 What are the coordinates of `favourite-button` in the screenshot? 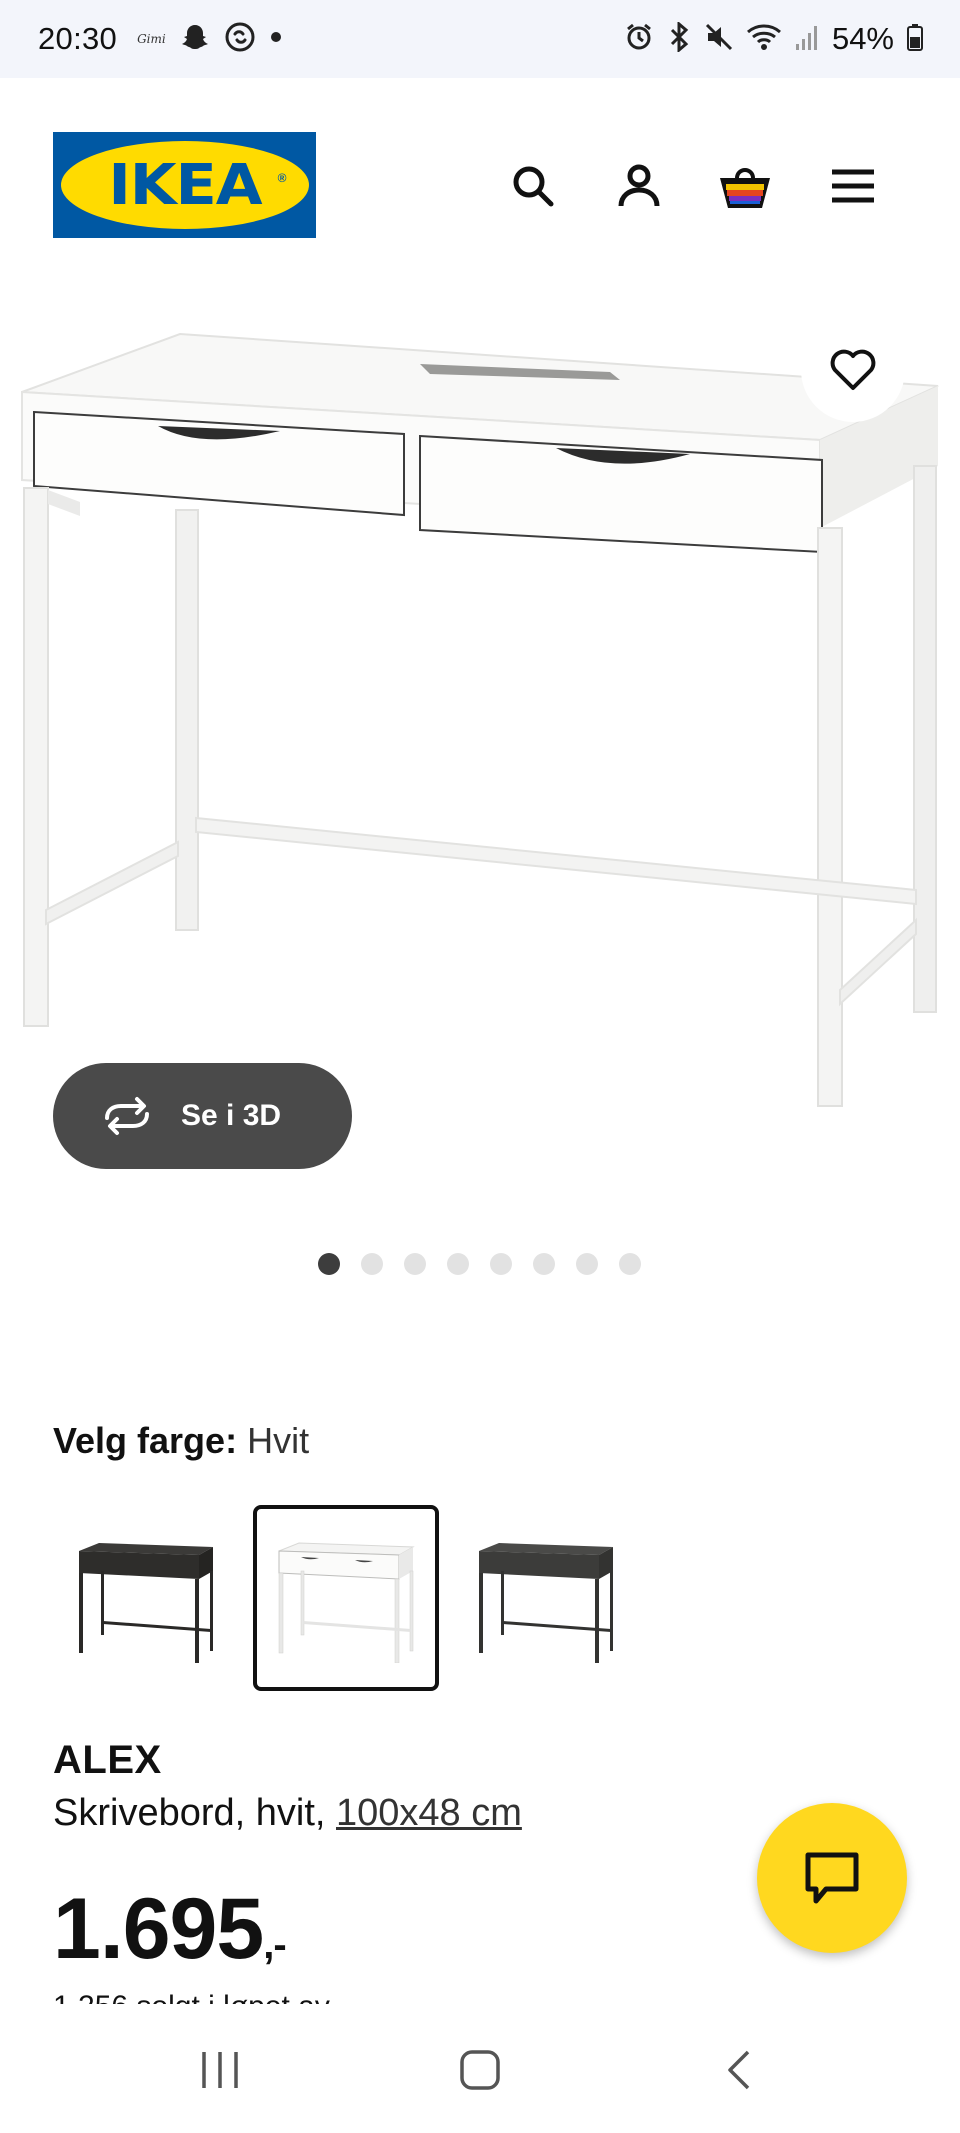 It's located at (853, 370).